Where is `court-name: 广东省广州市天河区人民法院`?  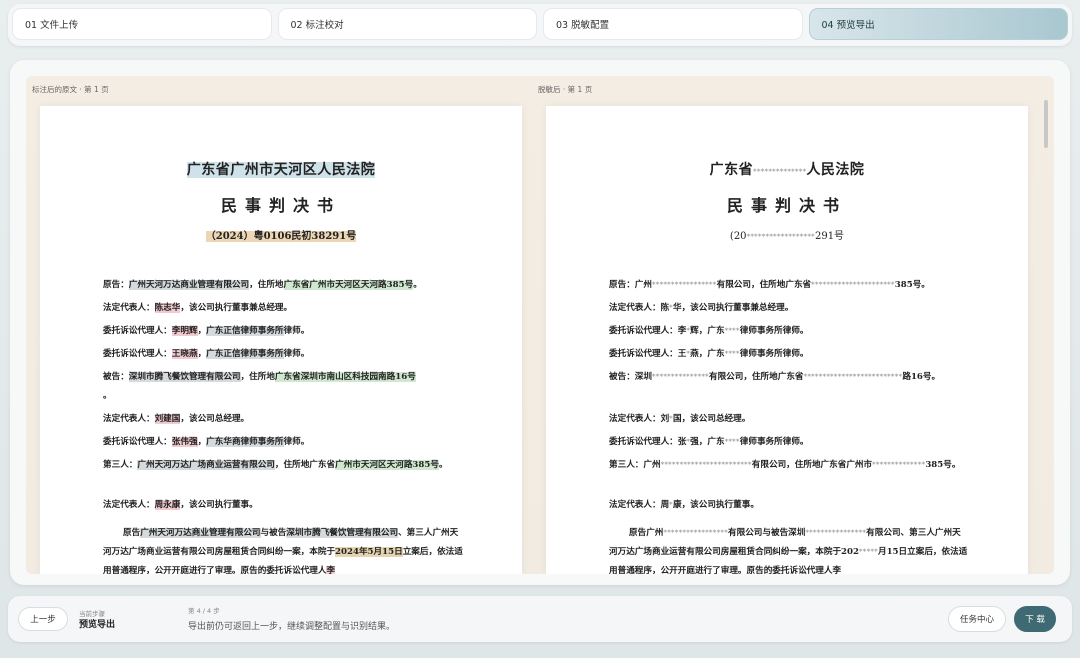 court-name: 广东省广州市天河区人民法院 is located at coordinates (281, 170).